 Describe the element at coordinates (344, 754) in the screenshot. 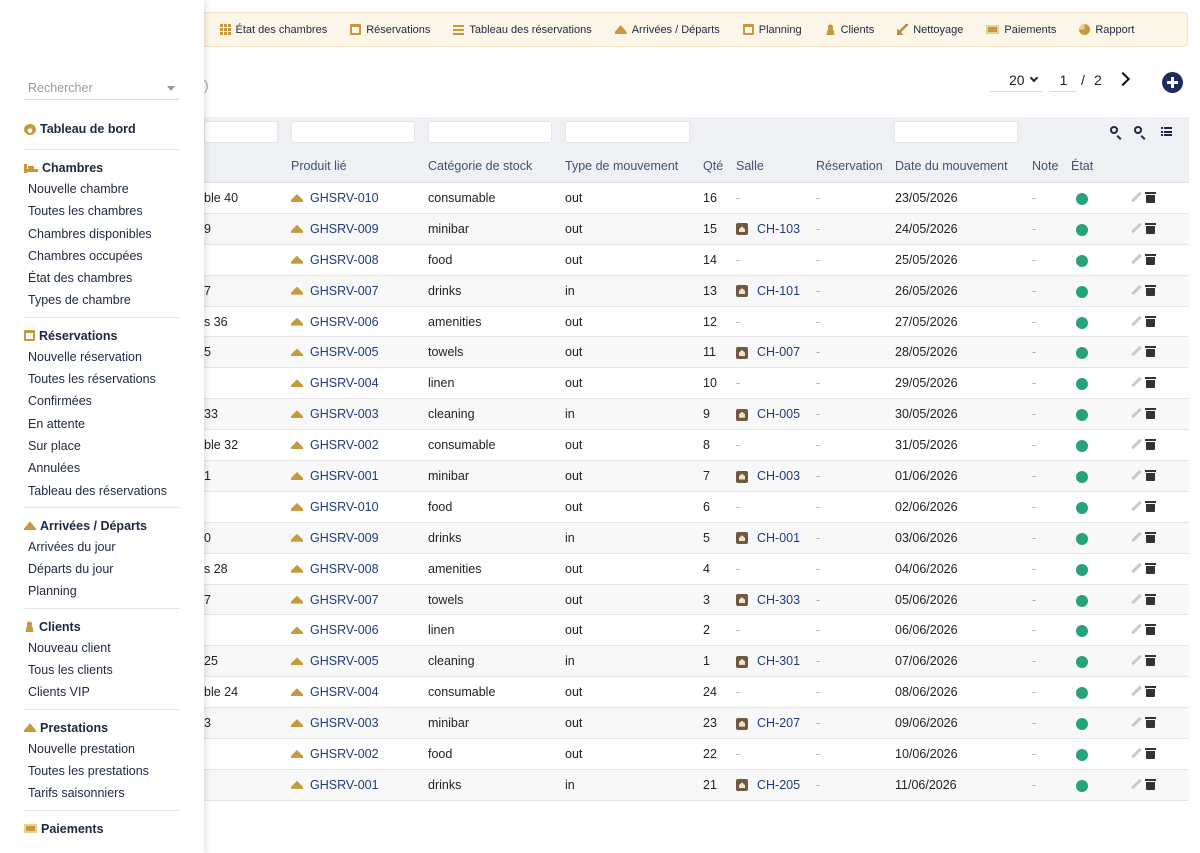

I see `product-link: GHSRV-002` at that location.